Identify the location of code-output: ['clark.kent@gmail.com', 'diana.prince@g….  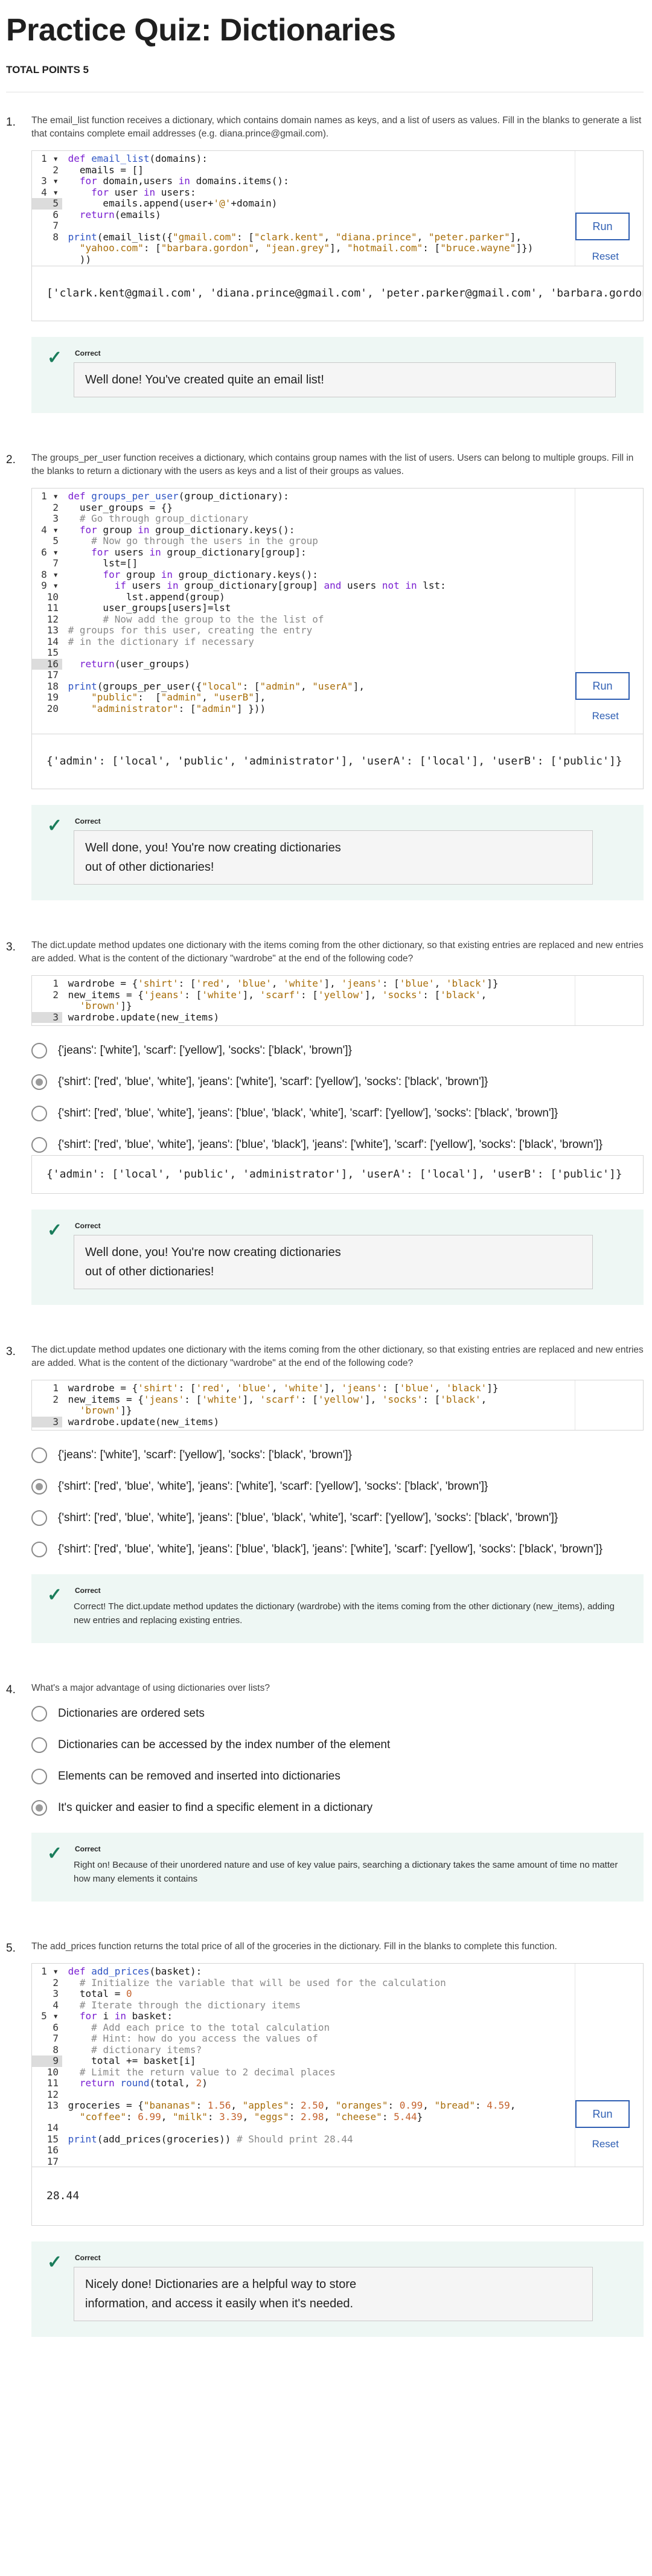
(337, 293).